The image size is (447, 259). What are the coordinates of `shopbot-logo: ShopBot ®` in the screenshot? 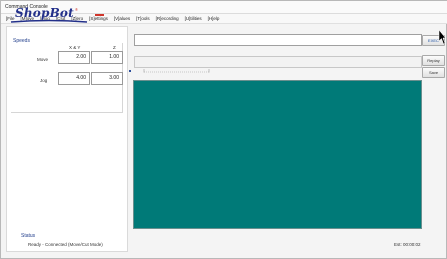 It's located at (59, 15).